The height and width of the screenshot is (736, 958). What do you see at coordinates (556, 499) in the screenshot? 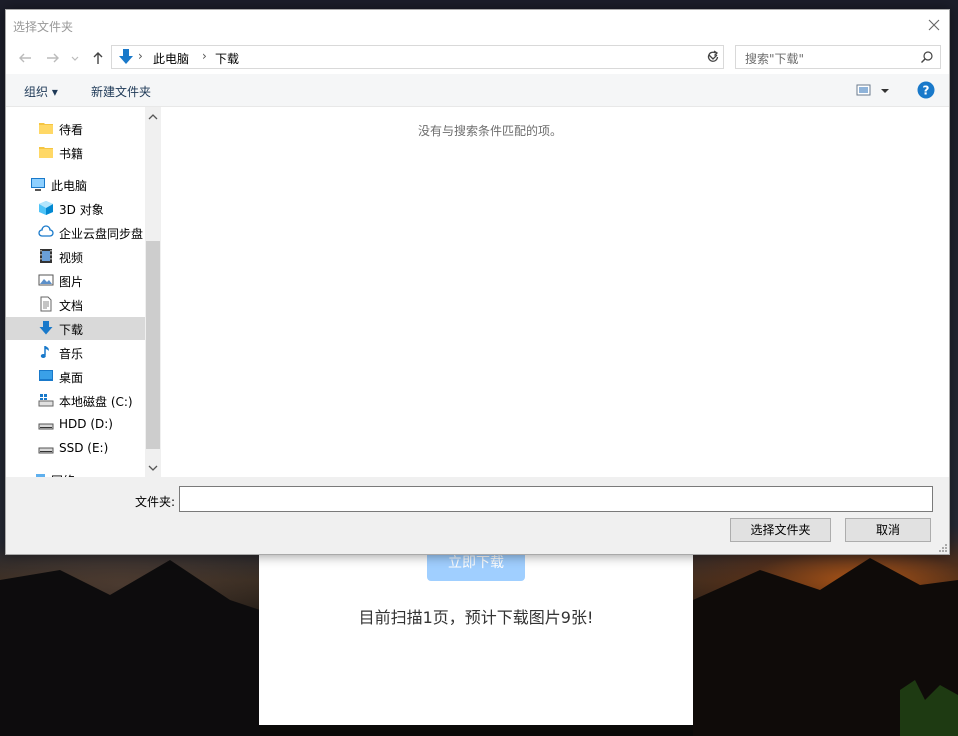
I see `folder-name-input` at bounding box center [556, 499].